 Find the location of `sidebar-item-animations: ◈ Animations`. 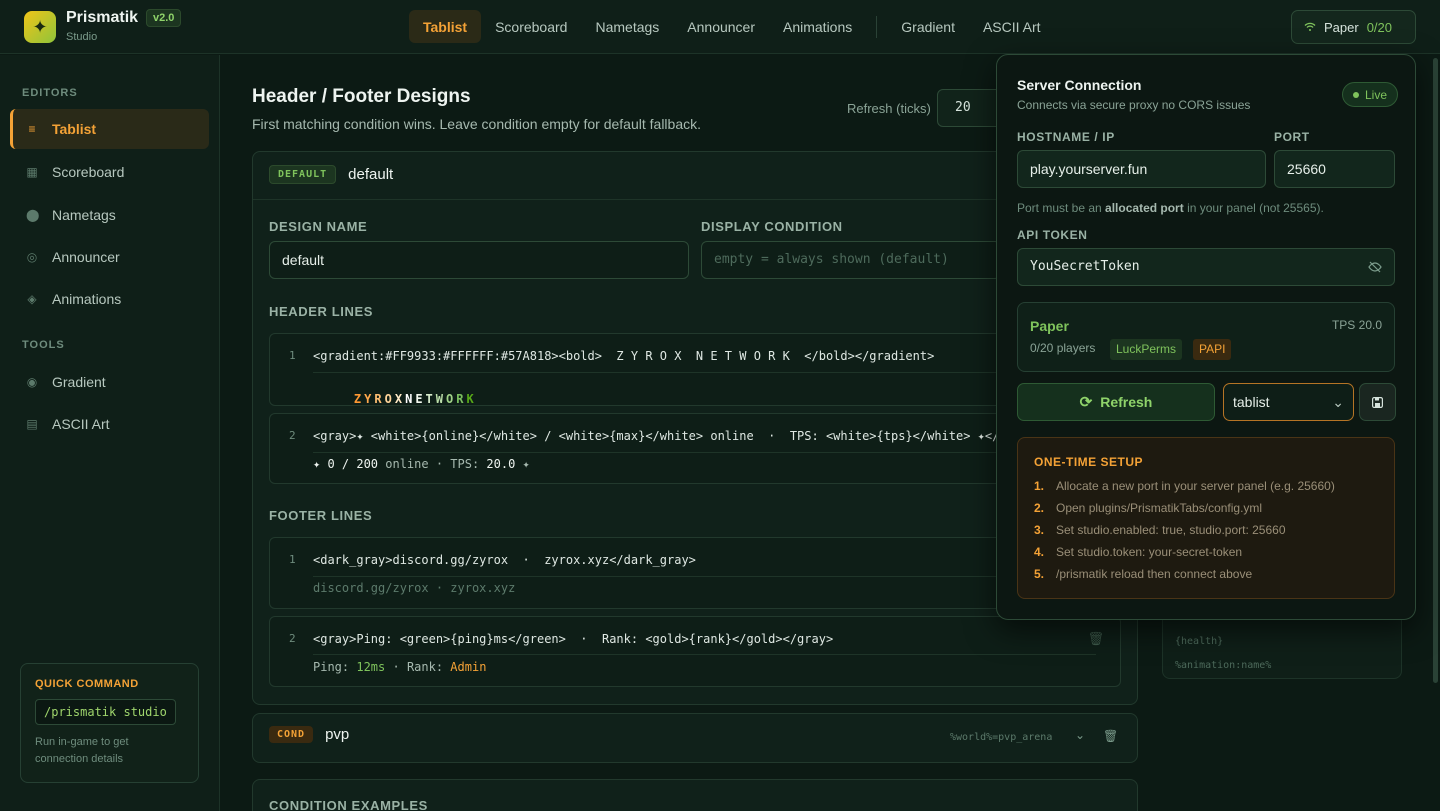

sidebar-item-animations: ◈ Animations is located at coordinates (109, 299).